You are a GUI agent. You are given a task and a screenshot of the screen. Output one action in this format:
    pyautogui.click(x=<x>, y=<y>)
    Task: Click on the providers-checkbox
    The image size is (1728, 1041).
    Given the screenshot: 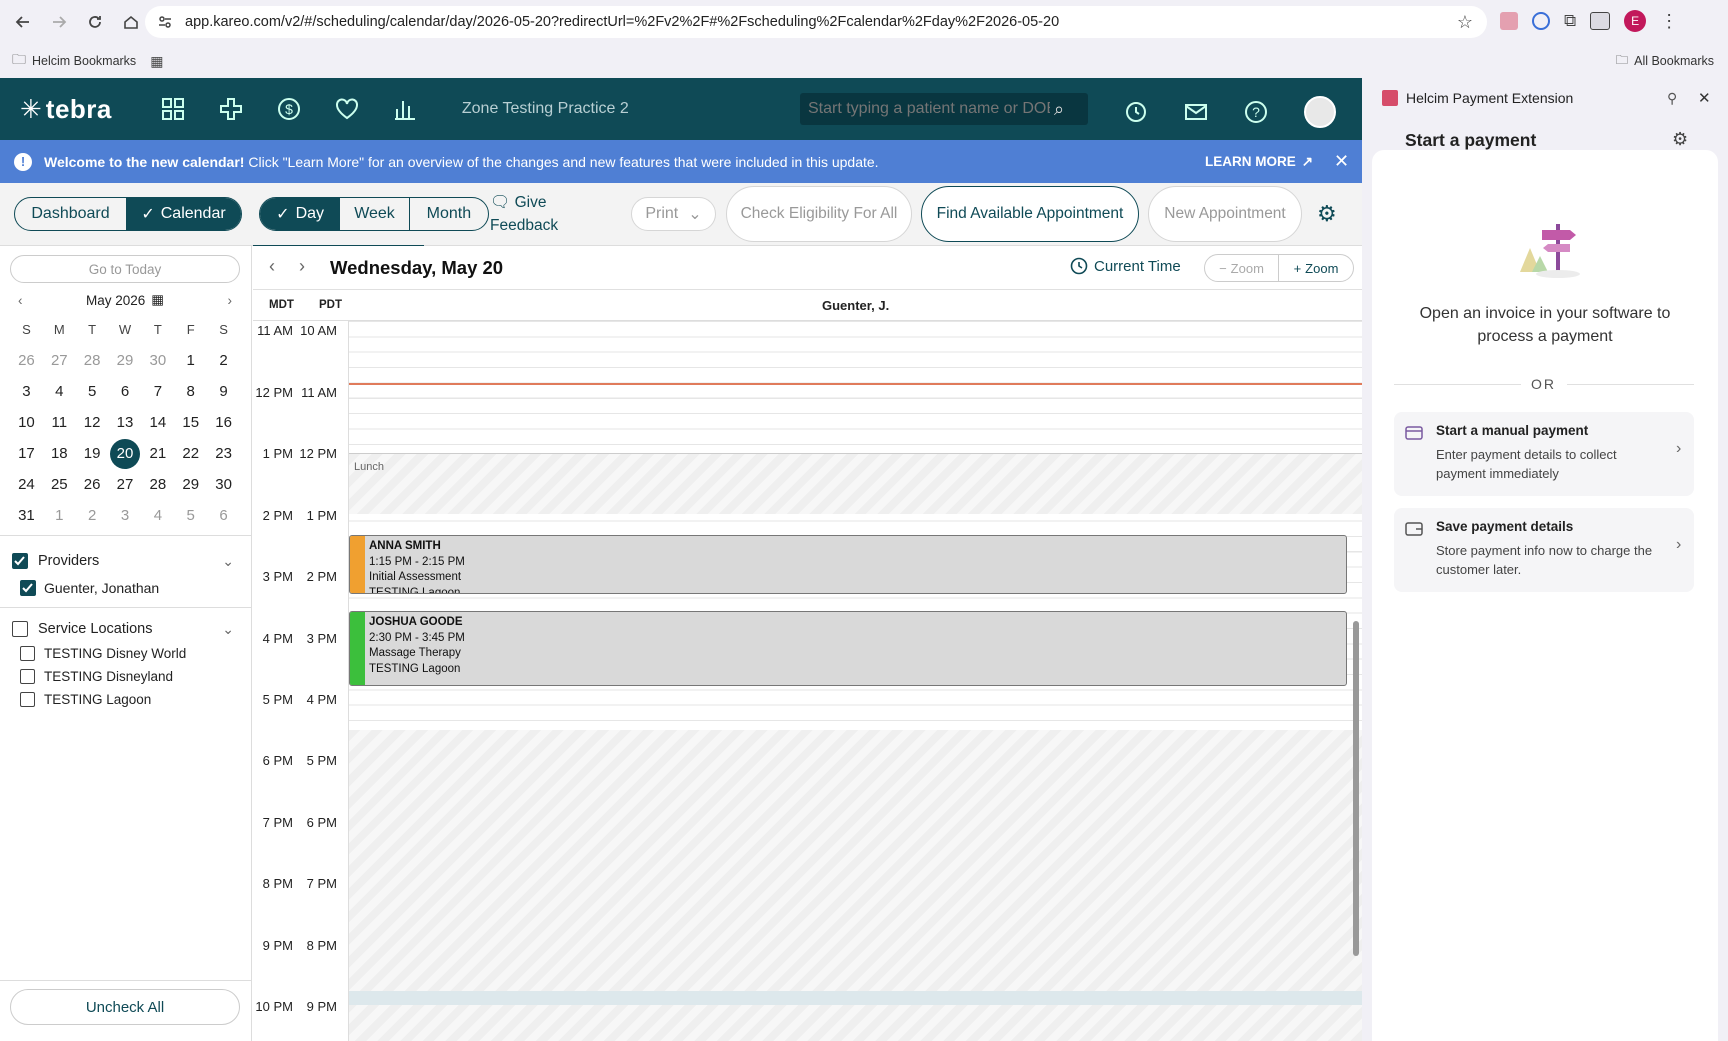 What is the action you would take?
    pyautogui.click(x=20, y=561)
    